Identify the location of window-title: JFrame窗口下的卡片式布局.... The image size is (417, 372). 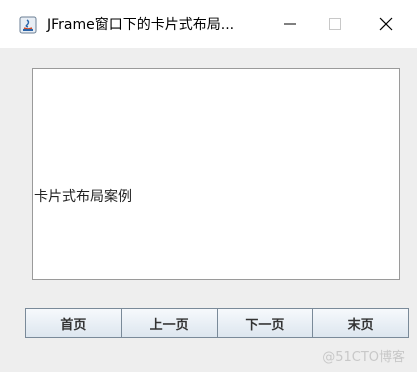
(141, 25).